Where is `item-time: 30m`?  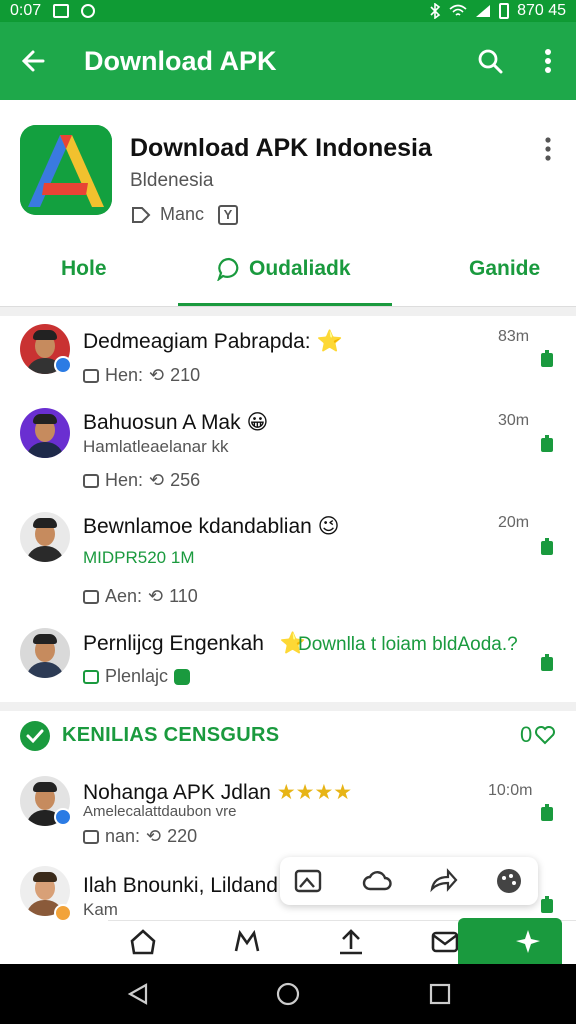
item-time: 30m is located at coordinates (514, 420).